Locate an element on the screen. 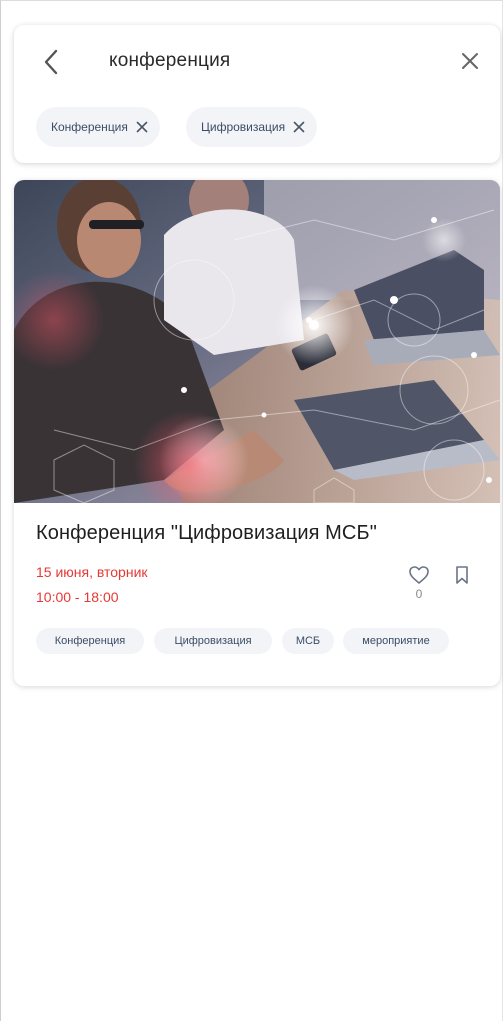 The width and height of the screenshot is (503, 1021). event-tag: Конференция is located at coordinates (90, 641).